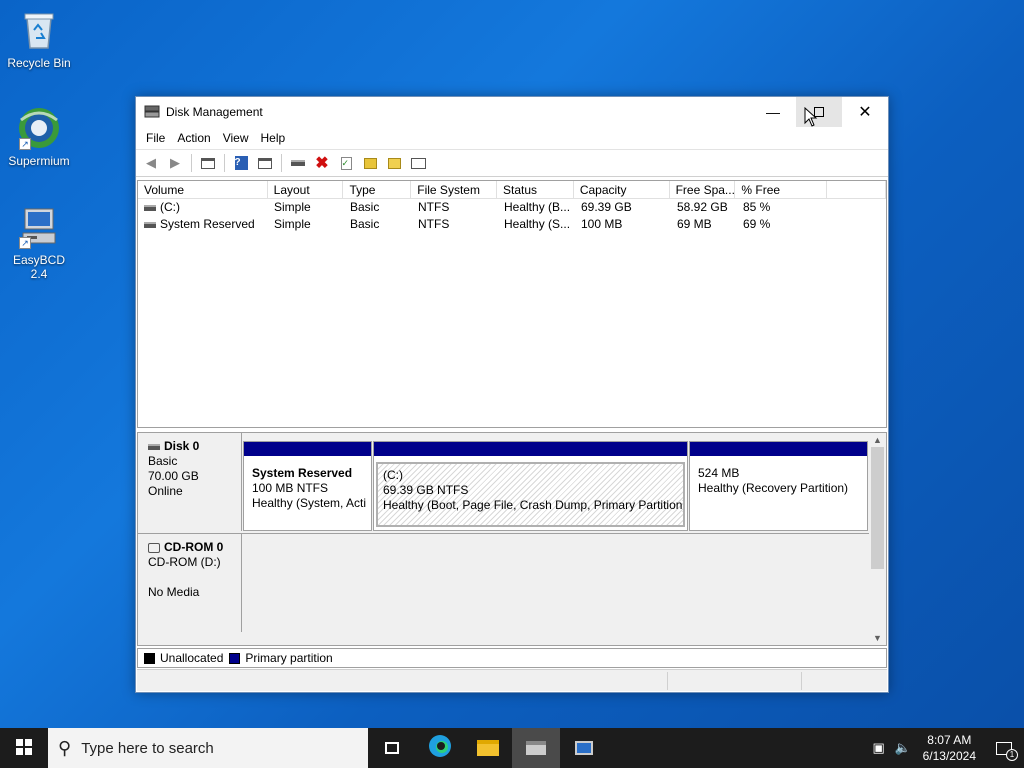 The width and height of the screenshot is (1024, 768). I want to click on volume-name: System Reserved, so click(207, 224).